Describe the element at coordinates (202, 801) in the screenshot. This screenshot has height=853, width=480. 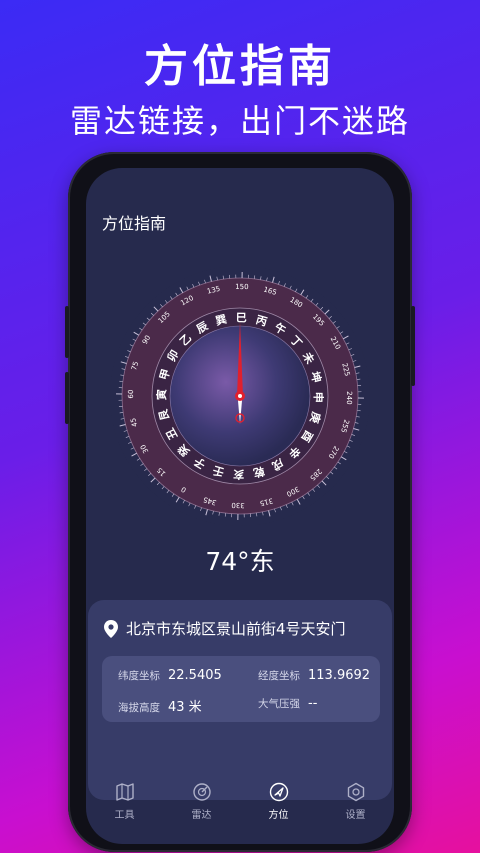
I see `tab-radar: 雷达` at that location.